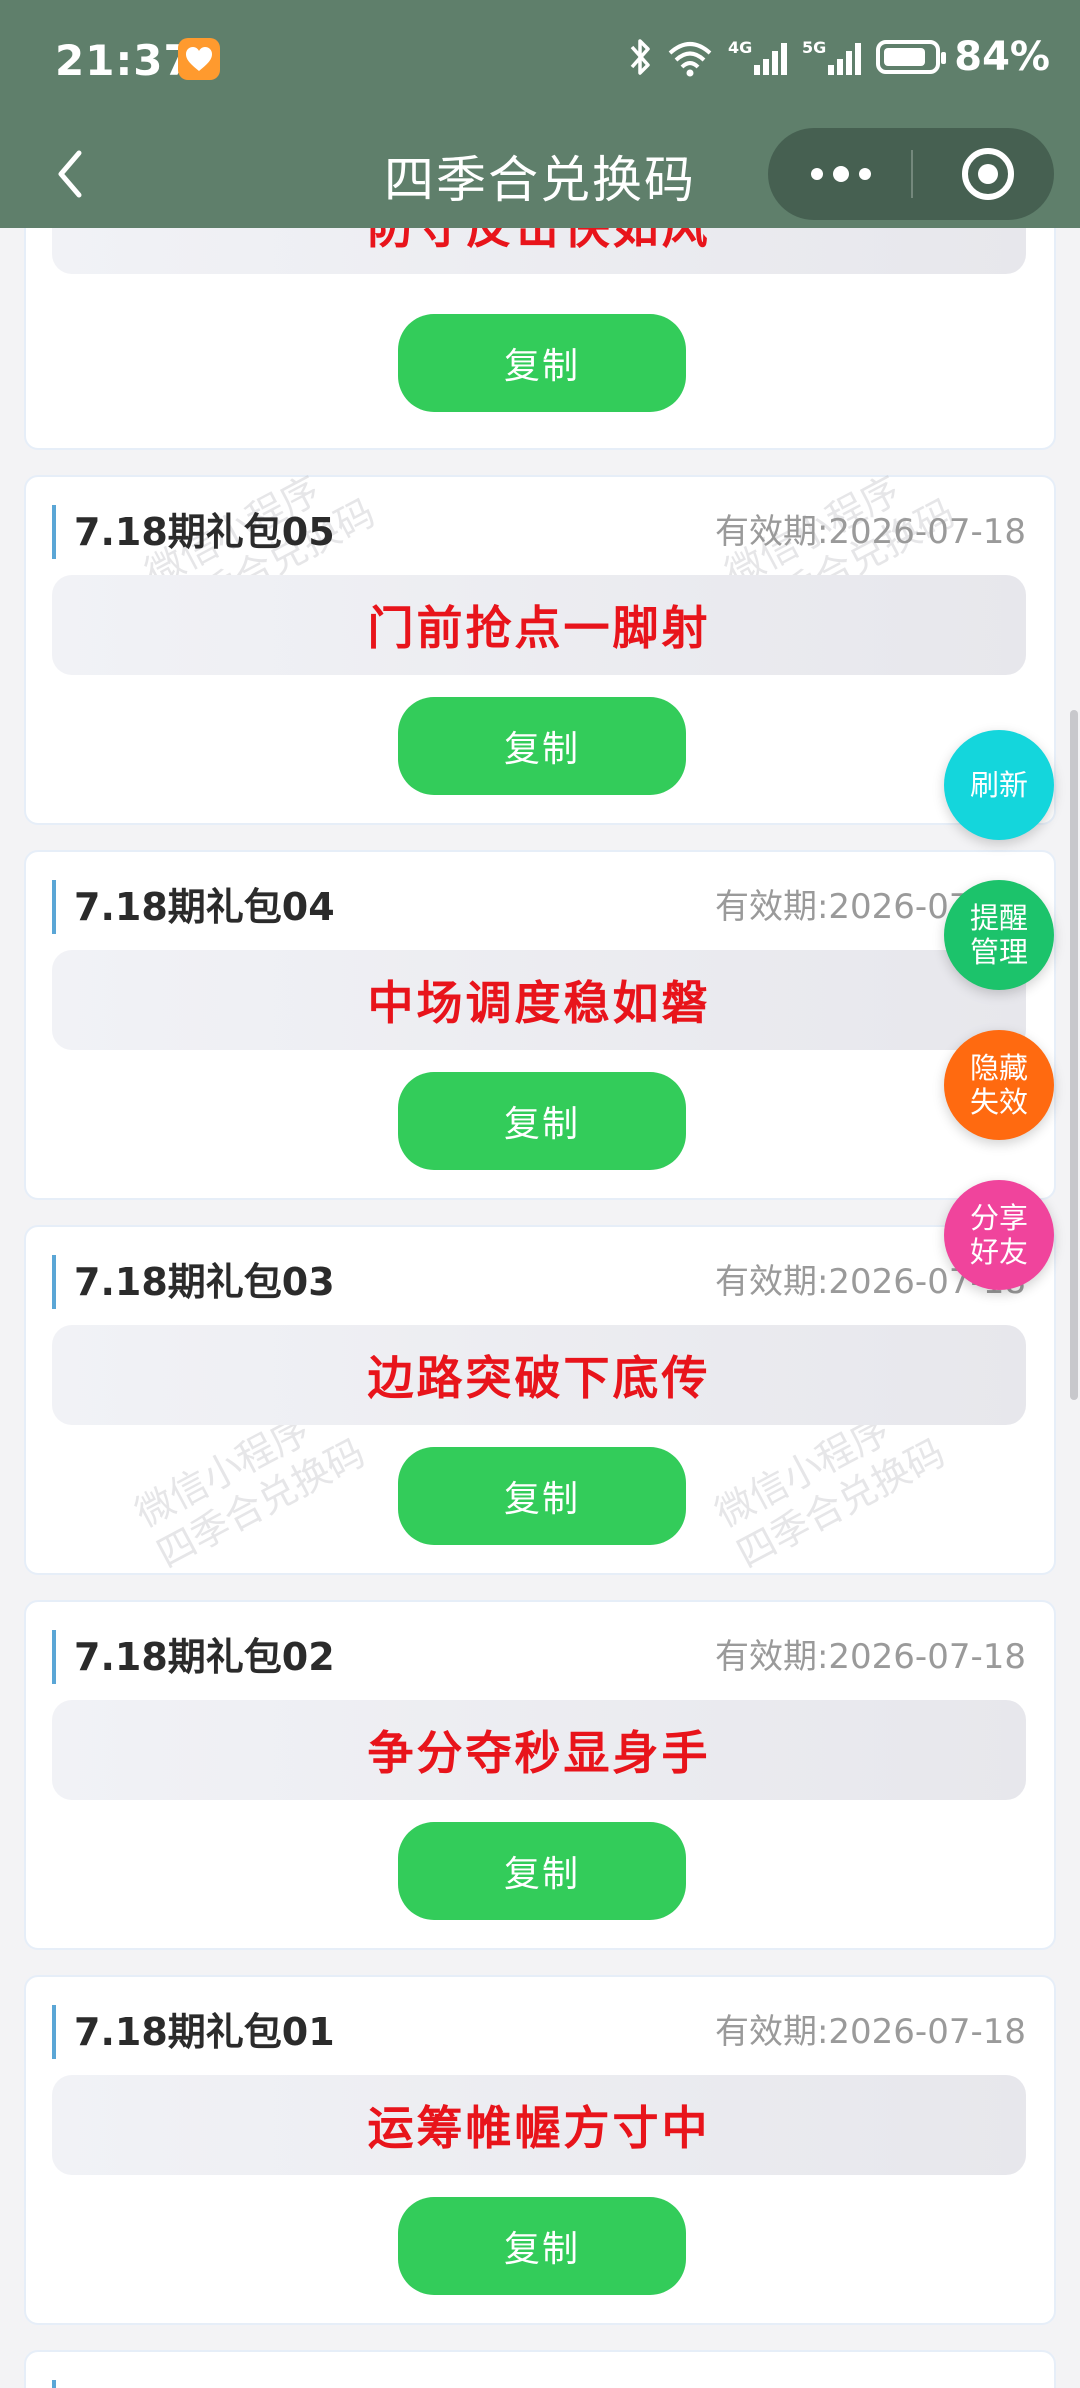 The width and height of the screenshot is (1080, 2388). What do you see at coordinates (124, 60) in the screenshot?
I see `status-time: 21:37` at bounding box center [124, 60].